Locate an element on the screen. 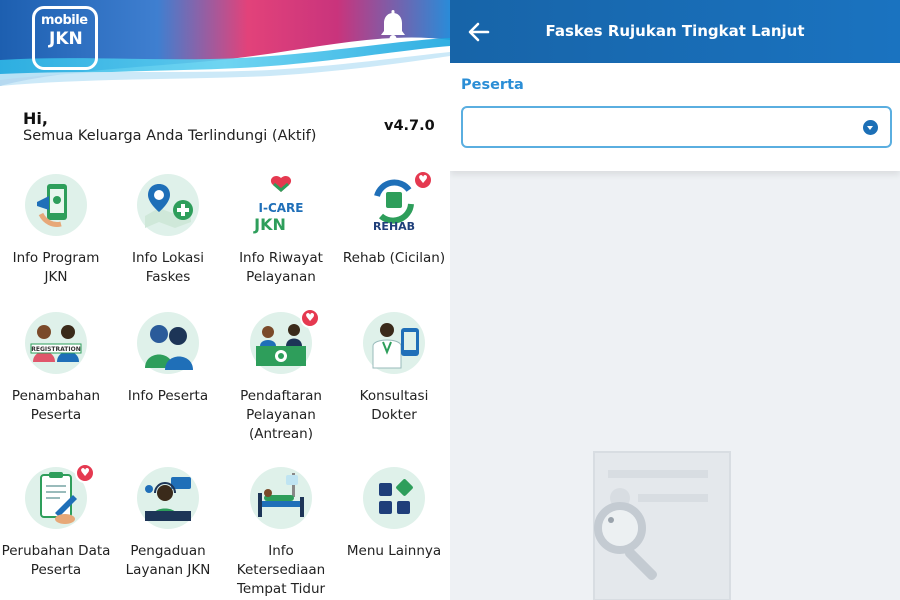  menu-label: Pendaftaran Pelayanan (Antrean) is located at coordinates (281, 415).